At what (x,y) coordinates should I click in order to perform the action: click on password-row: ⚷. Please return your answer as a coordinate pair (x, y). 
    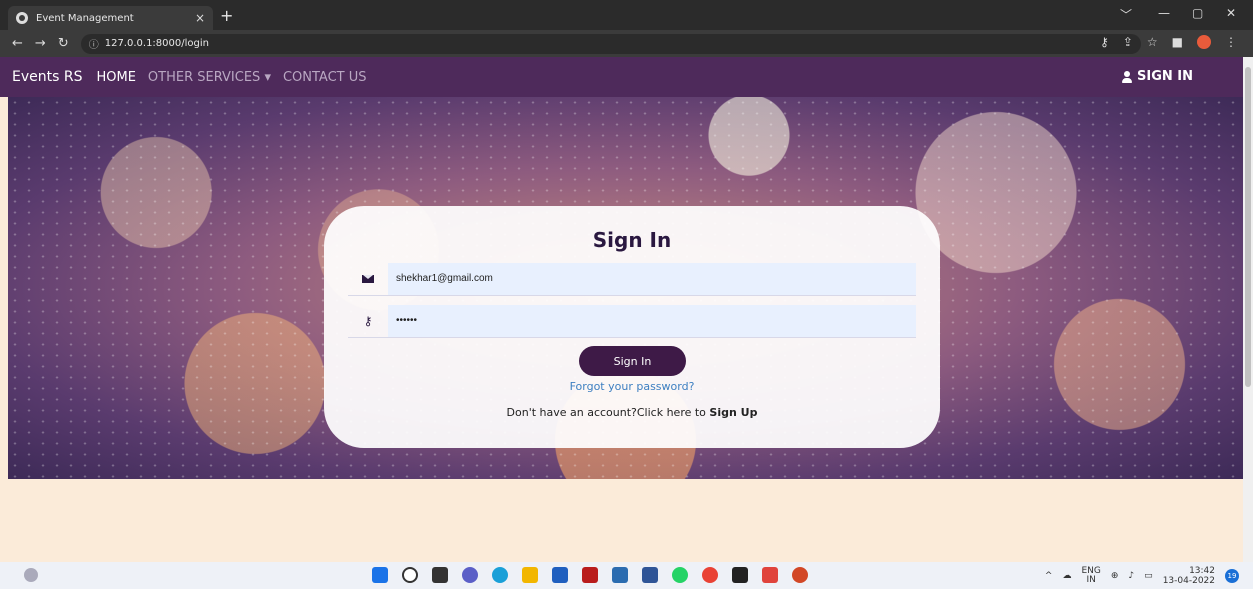
    Looking at the image, I should click on (632, 321).